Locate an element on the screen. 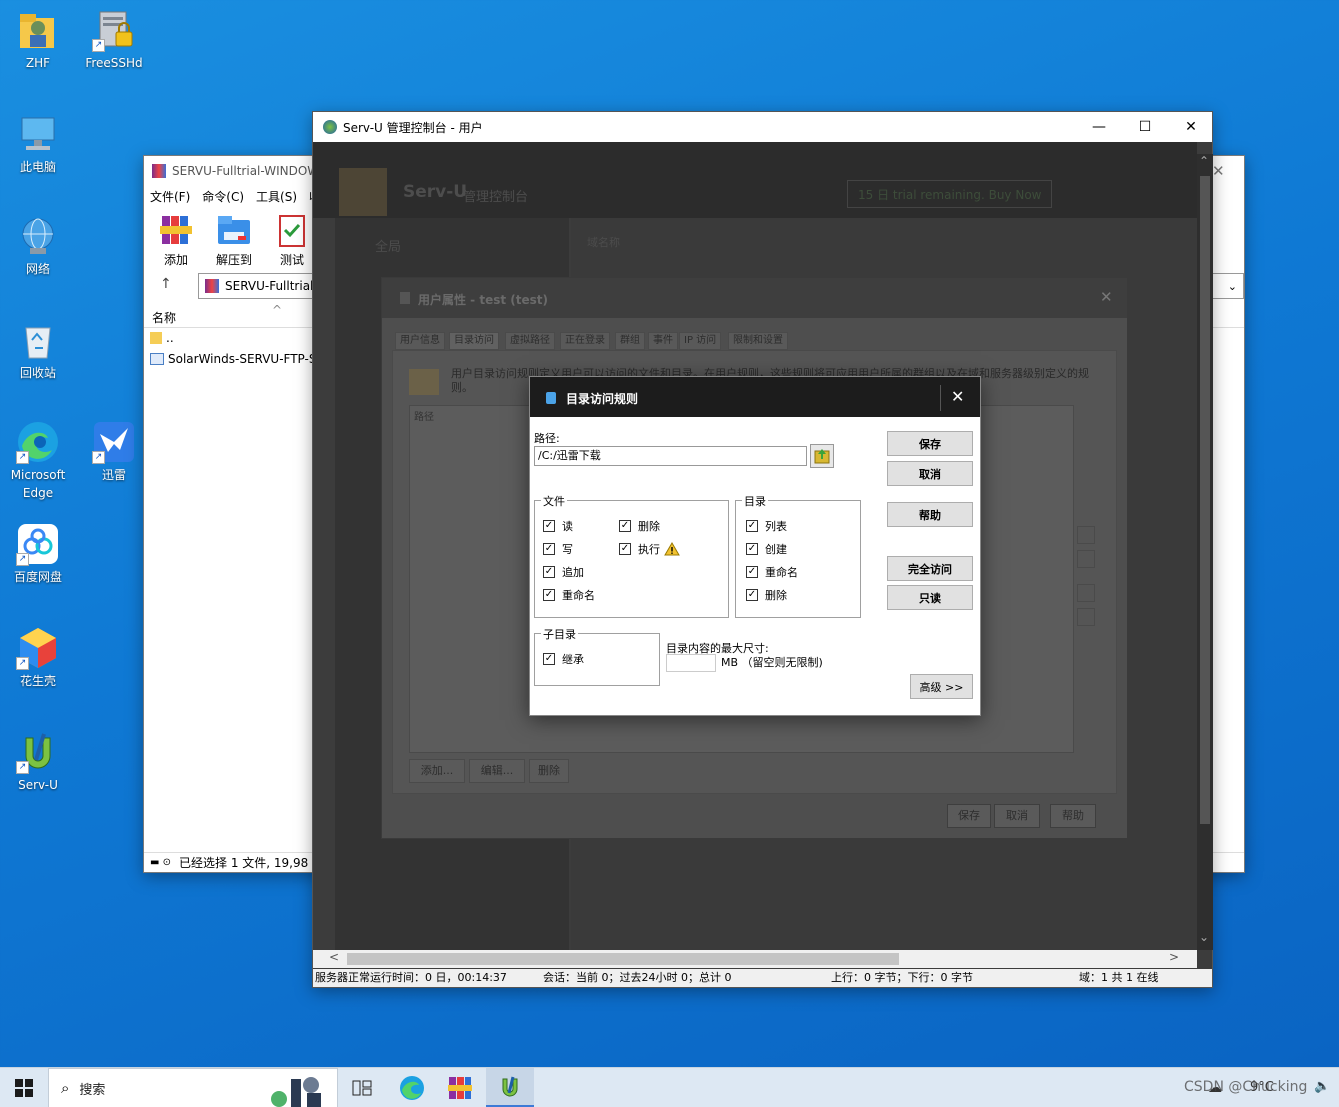 This screenshot has height=1107, width=1339. menu-file: 文件(F) is located at coordinates (170, 196).